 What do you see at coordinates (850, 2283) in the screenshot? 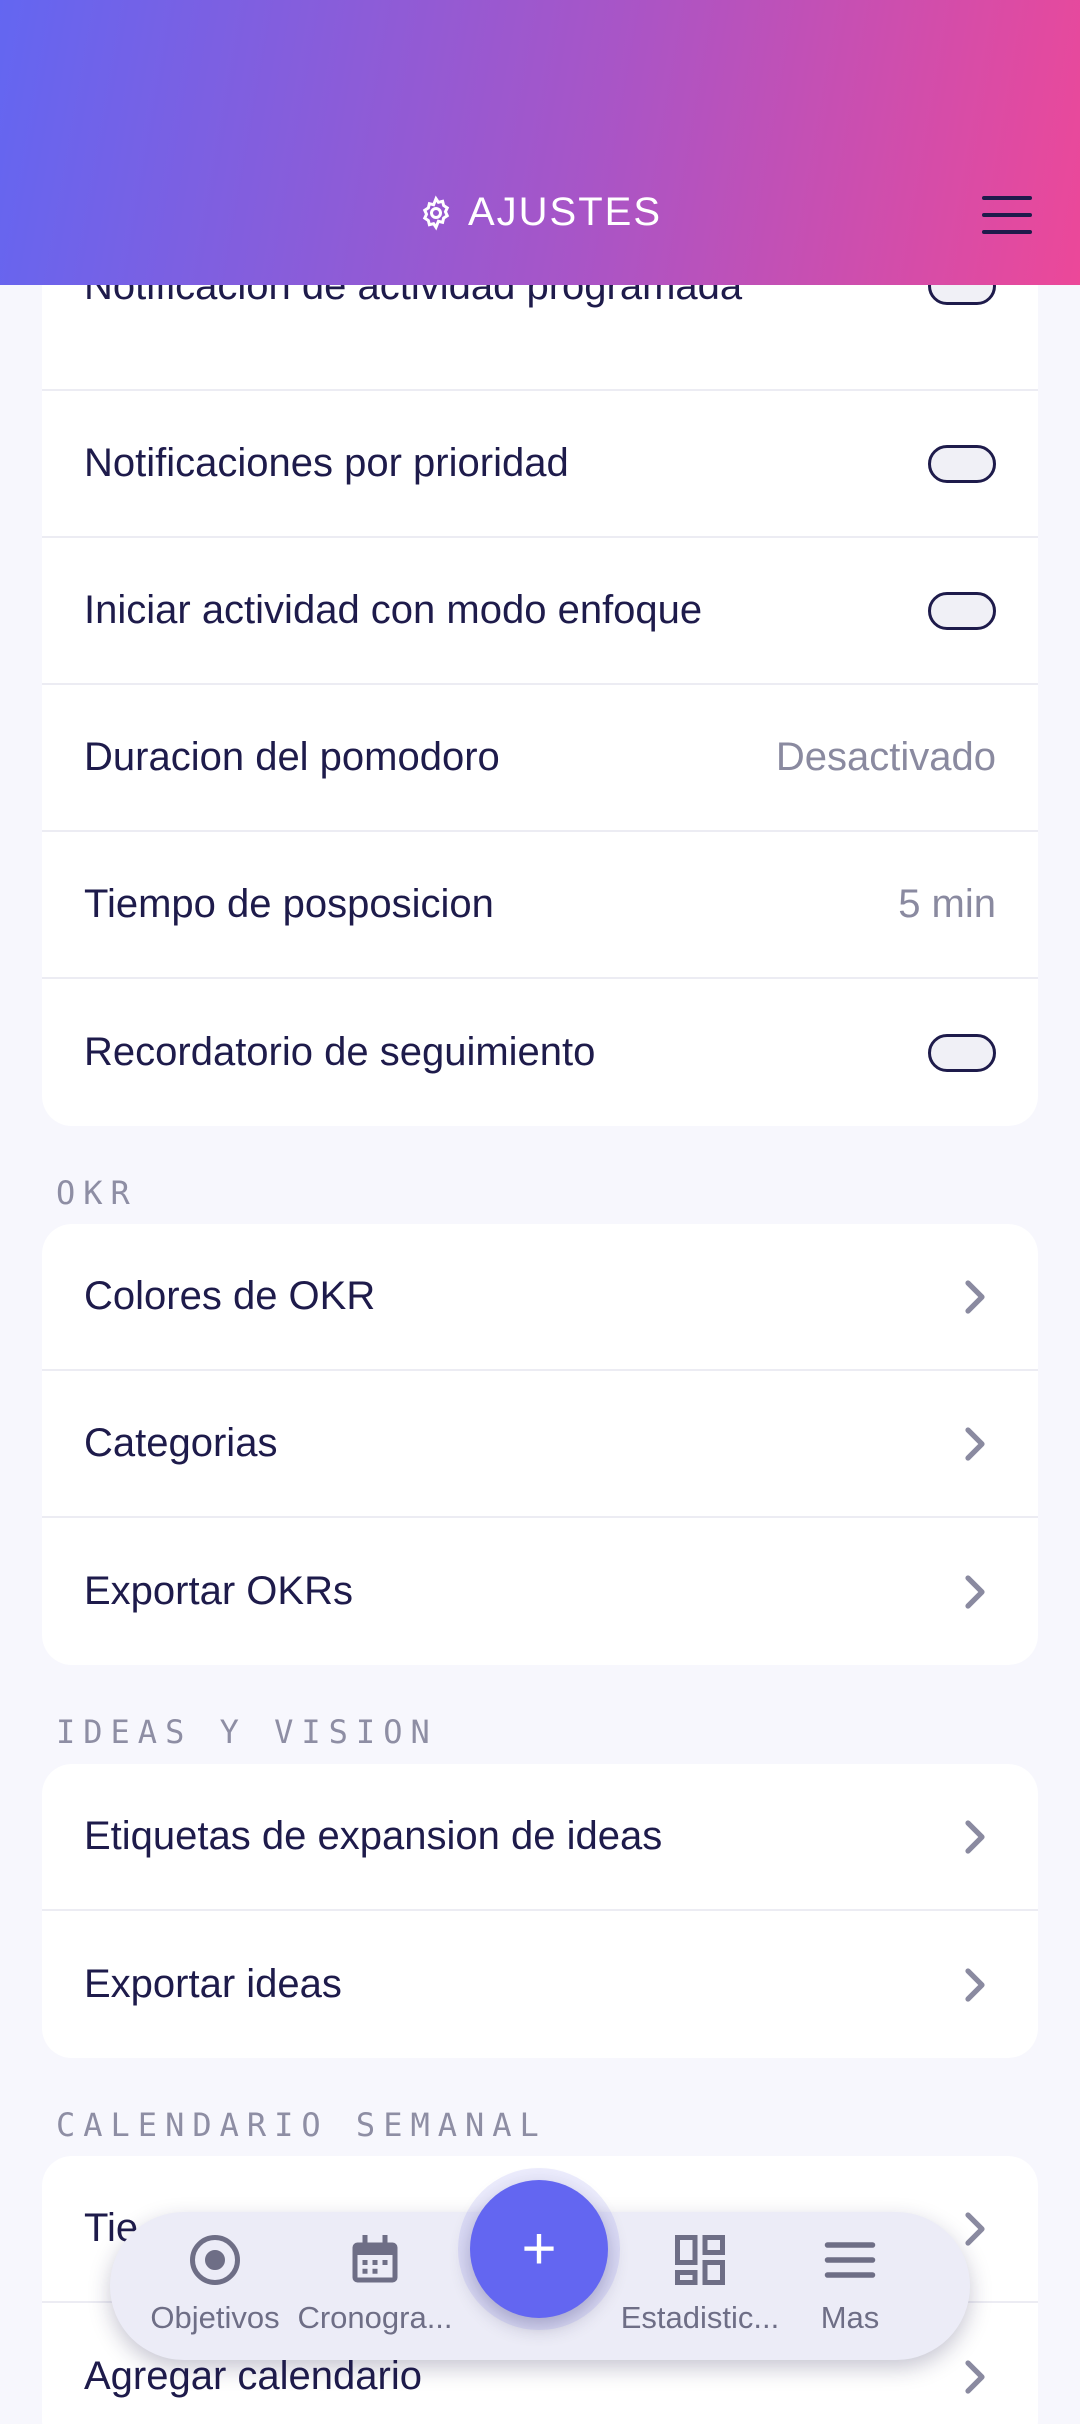
I see `nav-item-more: Mas` at bounding box center [850, 2283].